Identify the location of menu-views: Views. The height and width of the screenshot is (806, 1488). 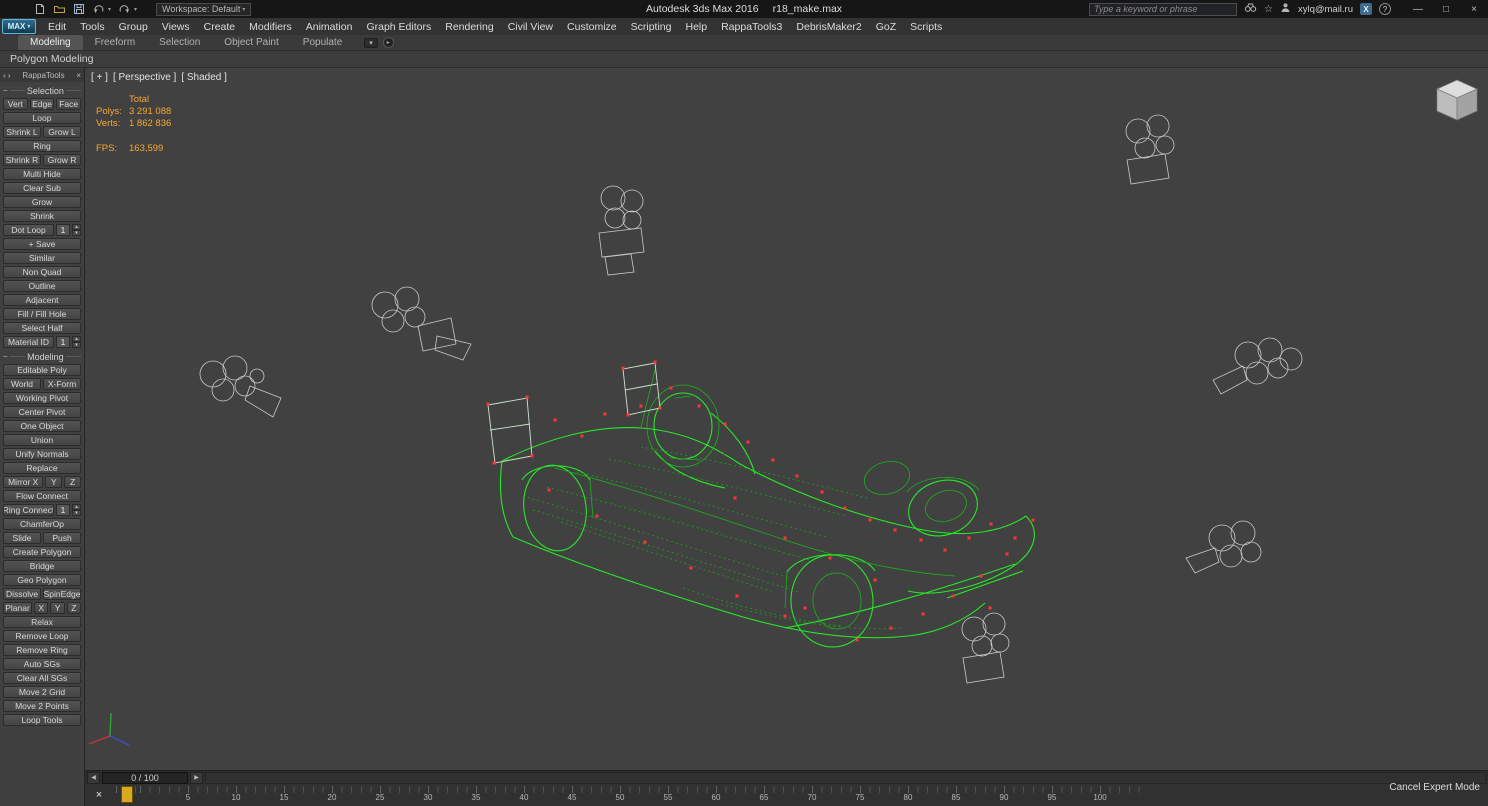
(176, 26).